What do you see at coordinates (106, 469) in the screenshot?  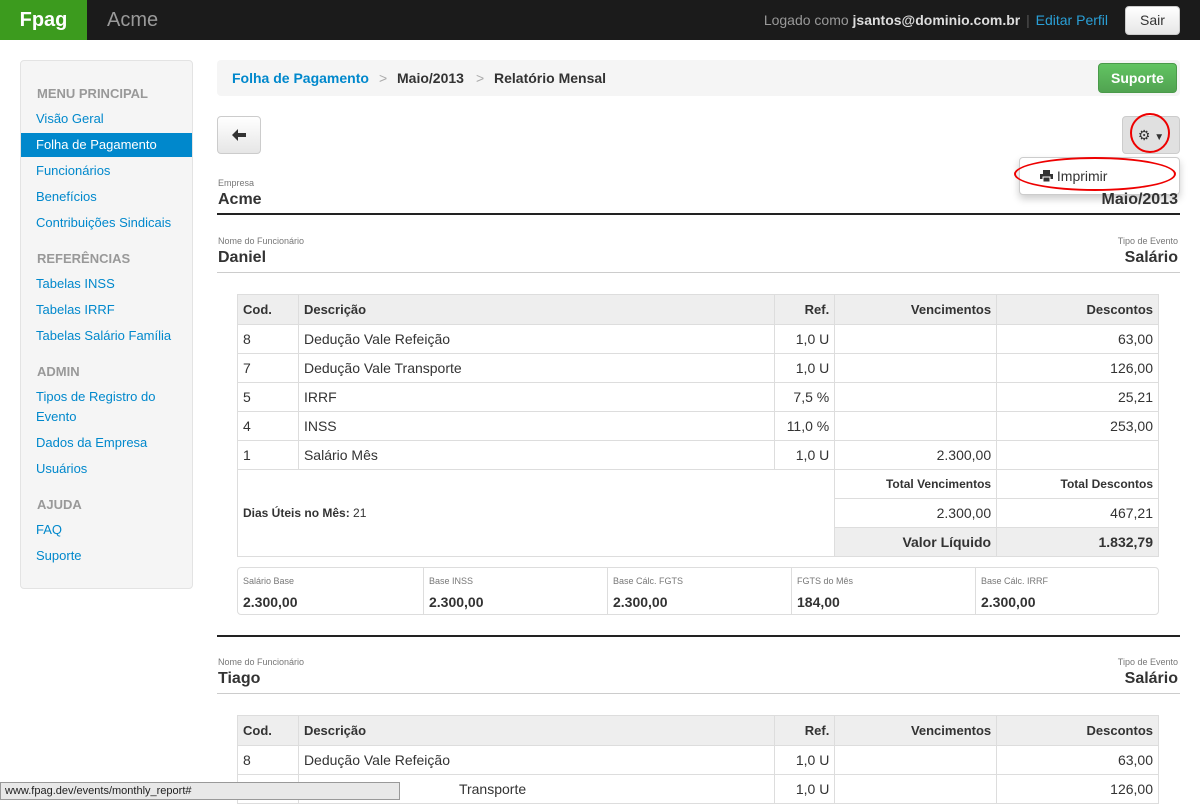 I see `nav-usuarios: Usuários` at bounding box center [106, 469].